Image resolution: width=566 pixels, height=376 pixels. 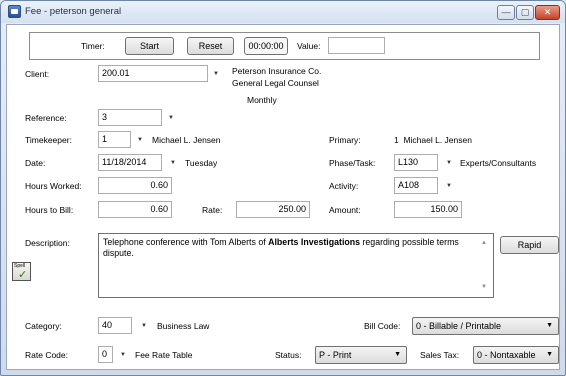 What do you see at coordinates (114, 139) in the screenshot?
I see `timekeeper-input: 1` at bounding box center [114, 139].